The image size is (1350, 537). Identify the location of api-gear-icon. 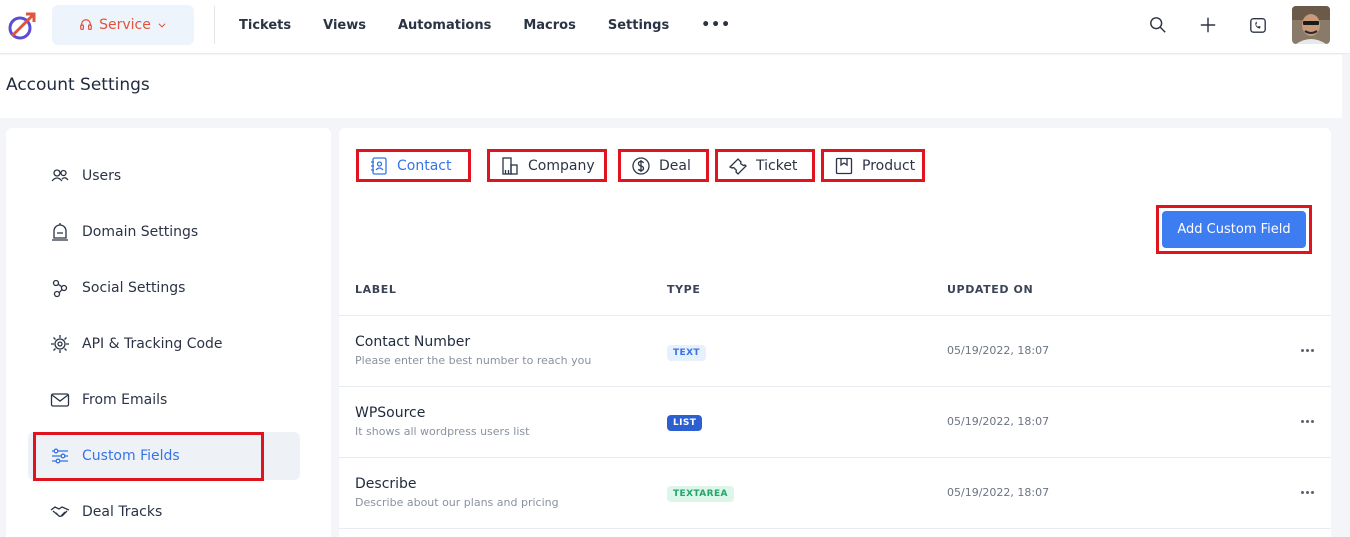
(60, 344).